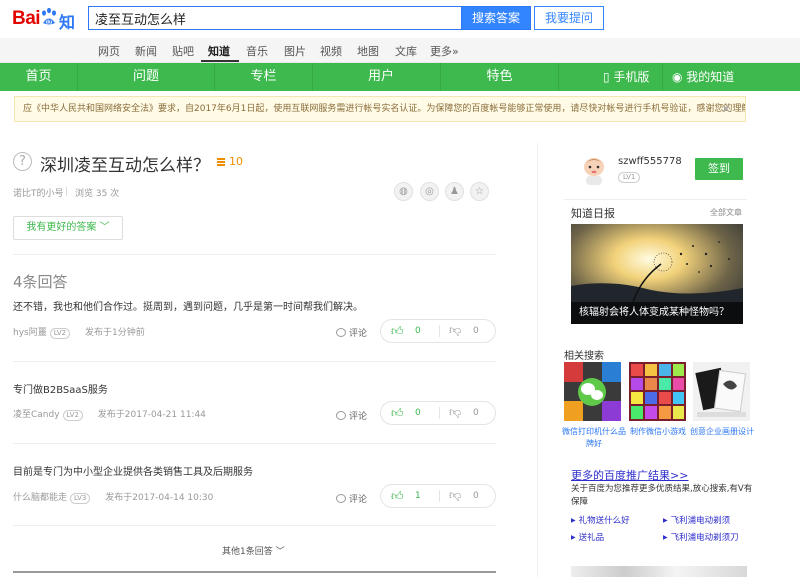 The height and width of the screenshot is (577, 800). Describe the element at coordinates (594, 438) in the screenshot. I see `related-label-printer: 微信打印机什么品牌好` at that location.